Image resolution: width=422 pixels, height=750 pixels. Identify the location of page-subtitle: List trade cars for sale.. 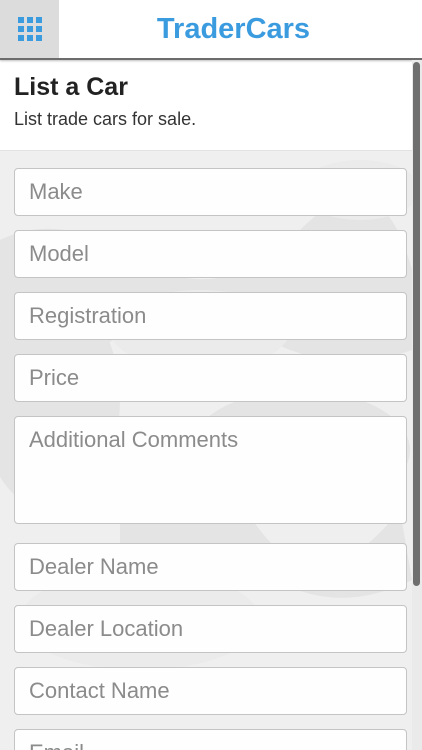
(105, 119).